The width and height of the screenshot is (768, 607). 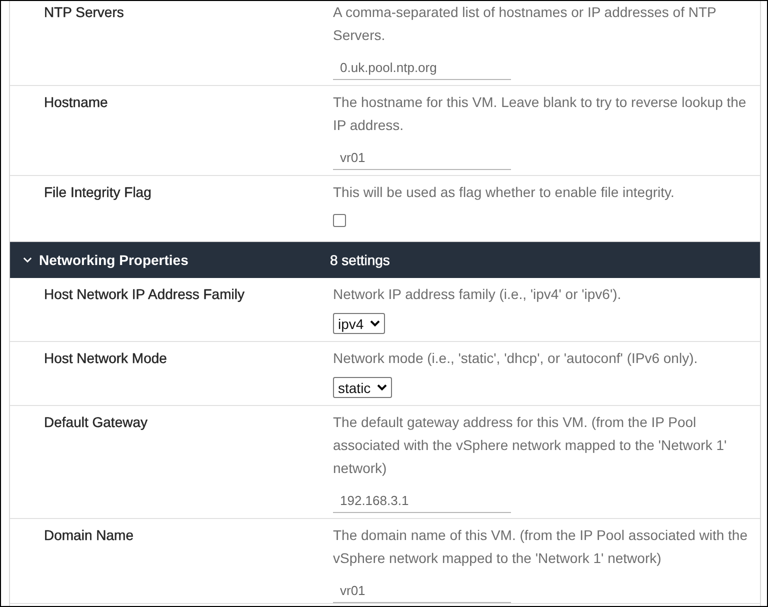 What do you see at coordinates (525, 24) in the screenshot?
I see `property-description: A comma-separated list of hostnames or IP addresses of NTP Servers.` at bounding box center [525, 24].